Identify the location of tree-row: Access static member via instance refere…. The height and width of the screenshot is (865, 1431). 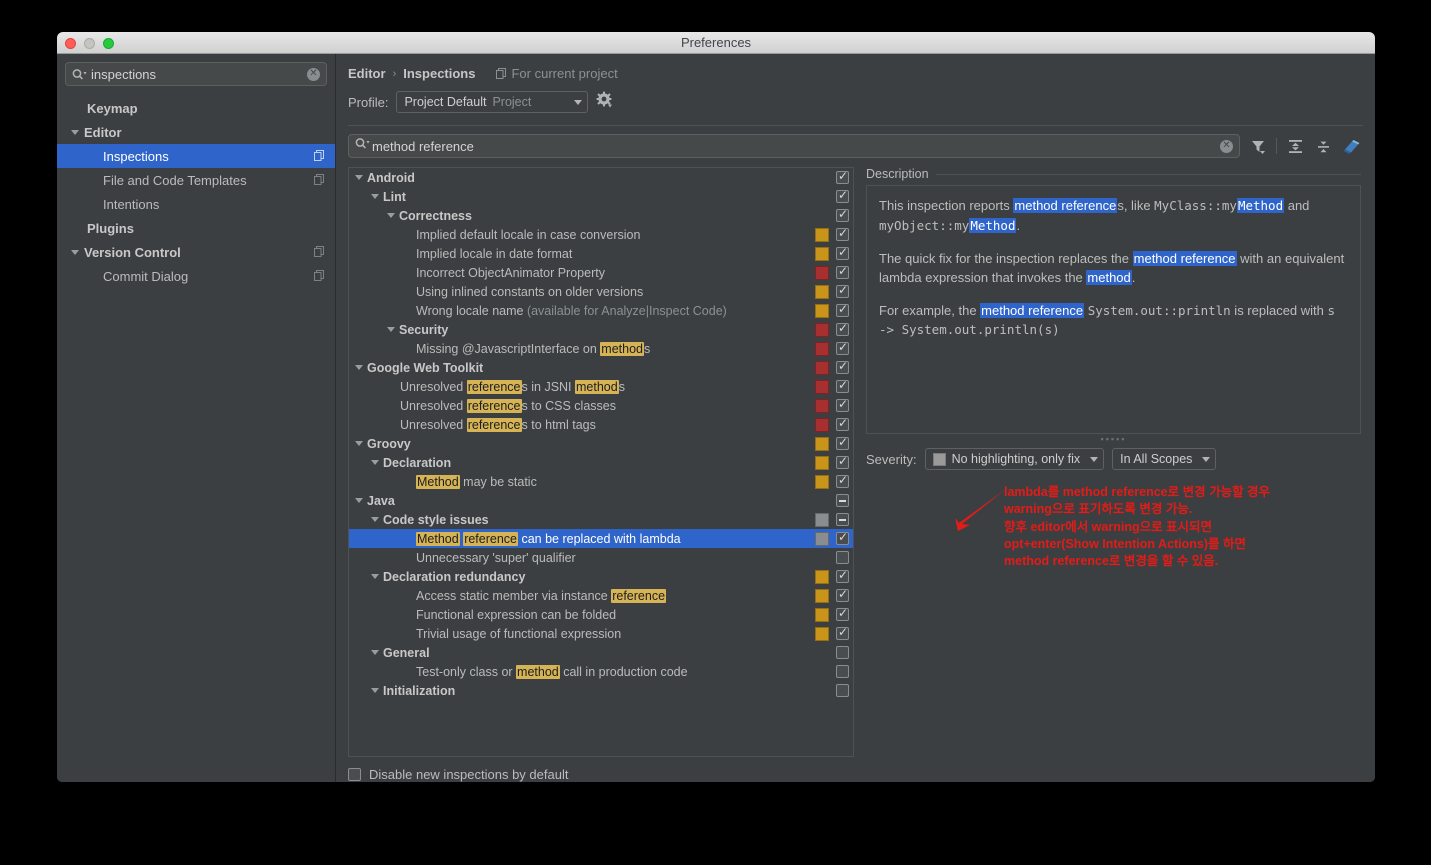
(601, 595).